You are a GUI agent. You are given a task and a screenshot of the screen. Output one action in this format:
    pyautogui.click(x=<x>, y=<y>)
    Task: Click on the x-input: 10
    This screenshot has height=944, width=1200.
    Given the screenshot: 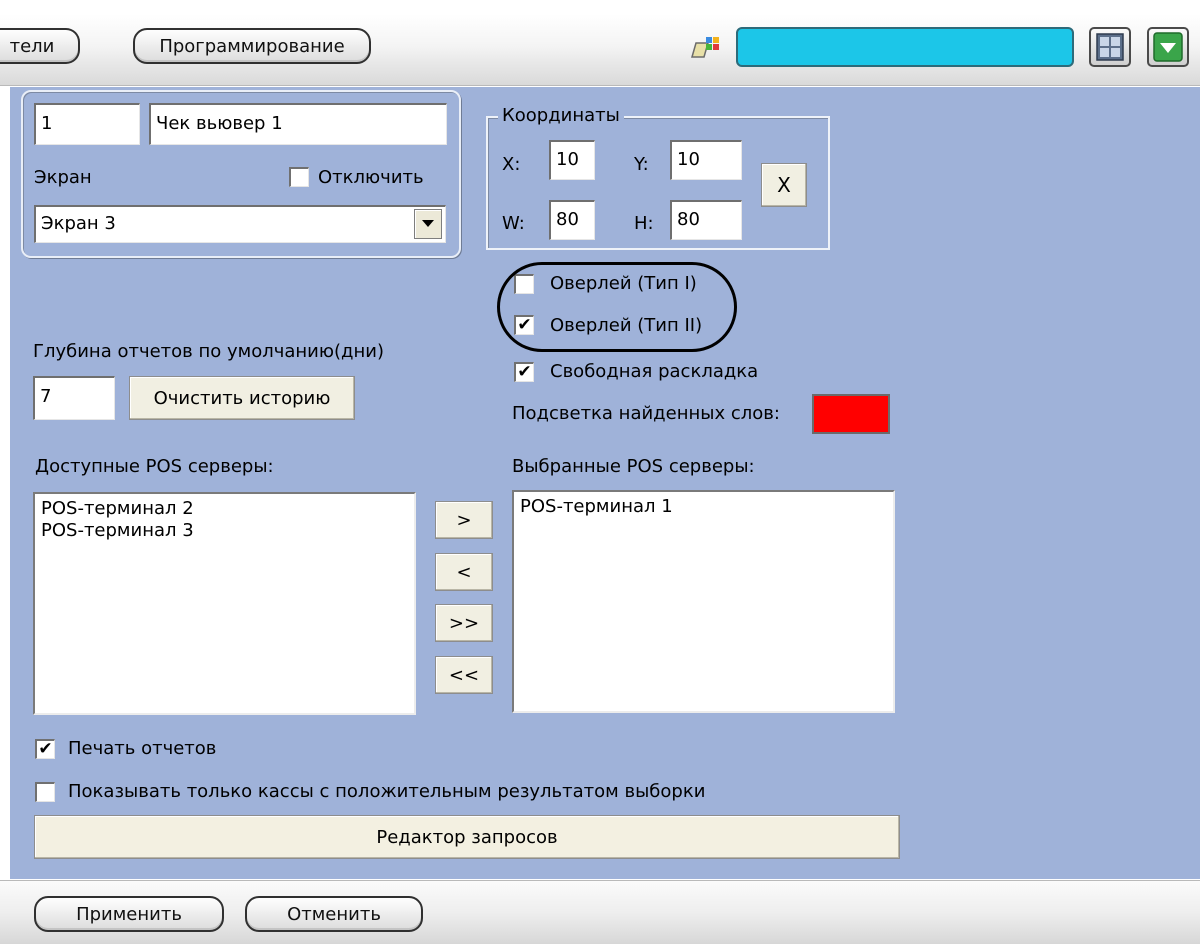 What is the action you would take?
    pyautogui.click(x=572, y=160)
    